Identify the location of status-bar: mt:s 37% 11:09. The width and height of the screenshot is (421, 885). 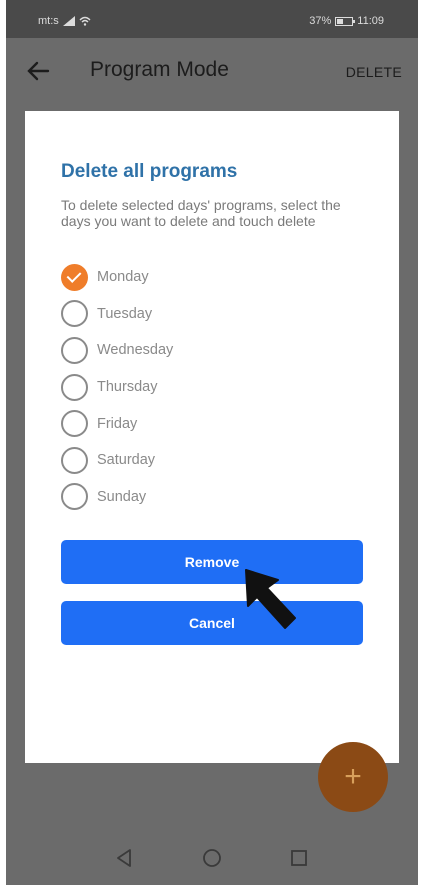
(212, 19).